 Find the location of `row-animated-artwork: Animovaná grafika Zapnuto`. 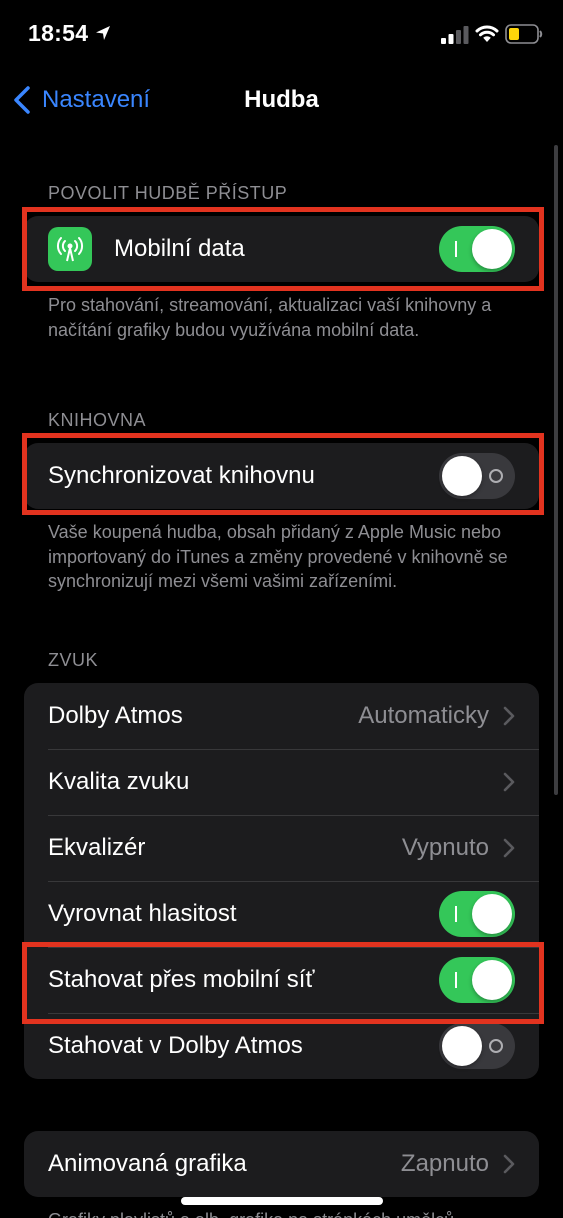

row-animated-artwork: Animovaná grafika Zapnuto is located at coordinates (281, 1164).